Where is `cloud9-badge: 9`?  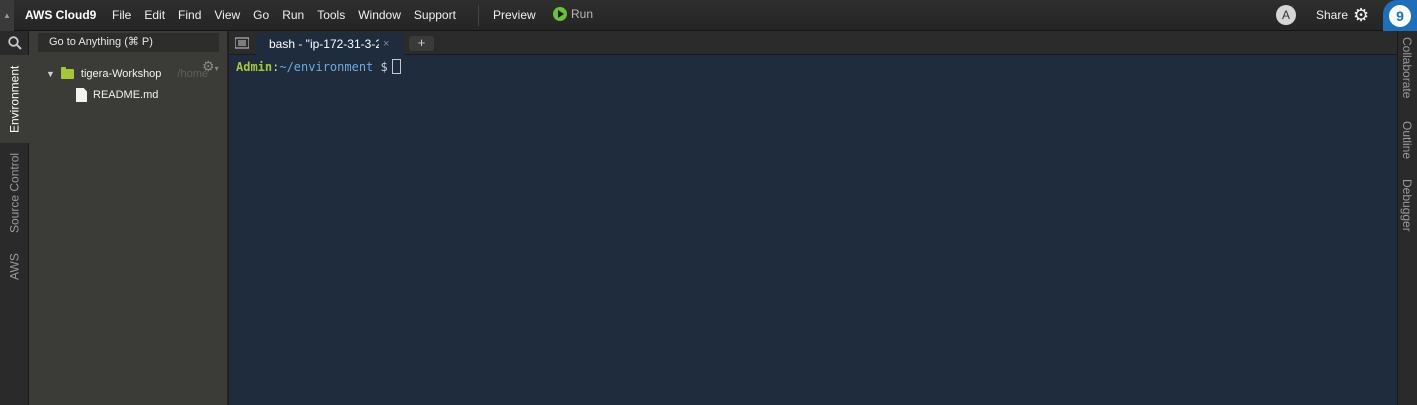 cloud9-badge: 9 is located at coordinates (1400, 15).